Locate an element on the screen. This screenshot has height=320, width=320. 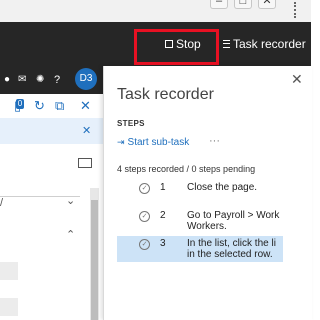
chevron-up-icon: ⌃ is located at coordinates (70, 234).